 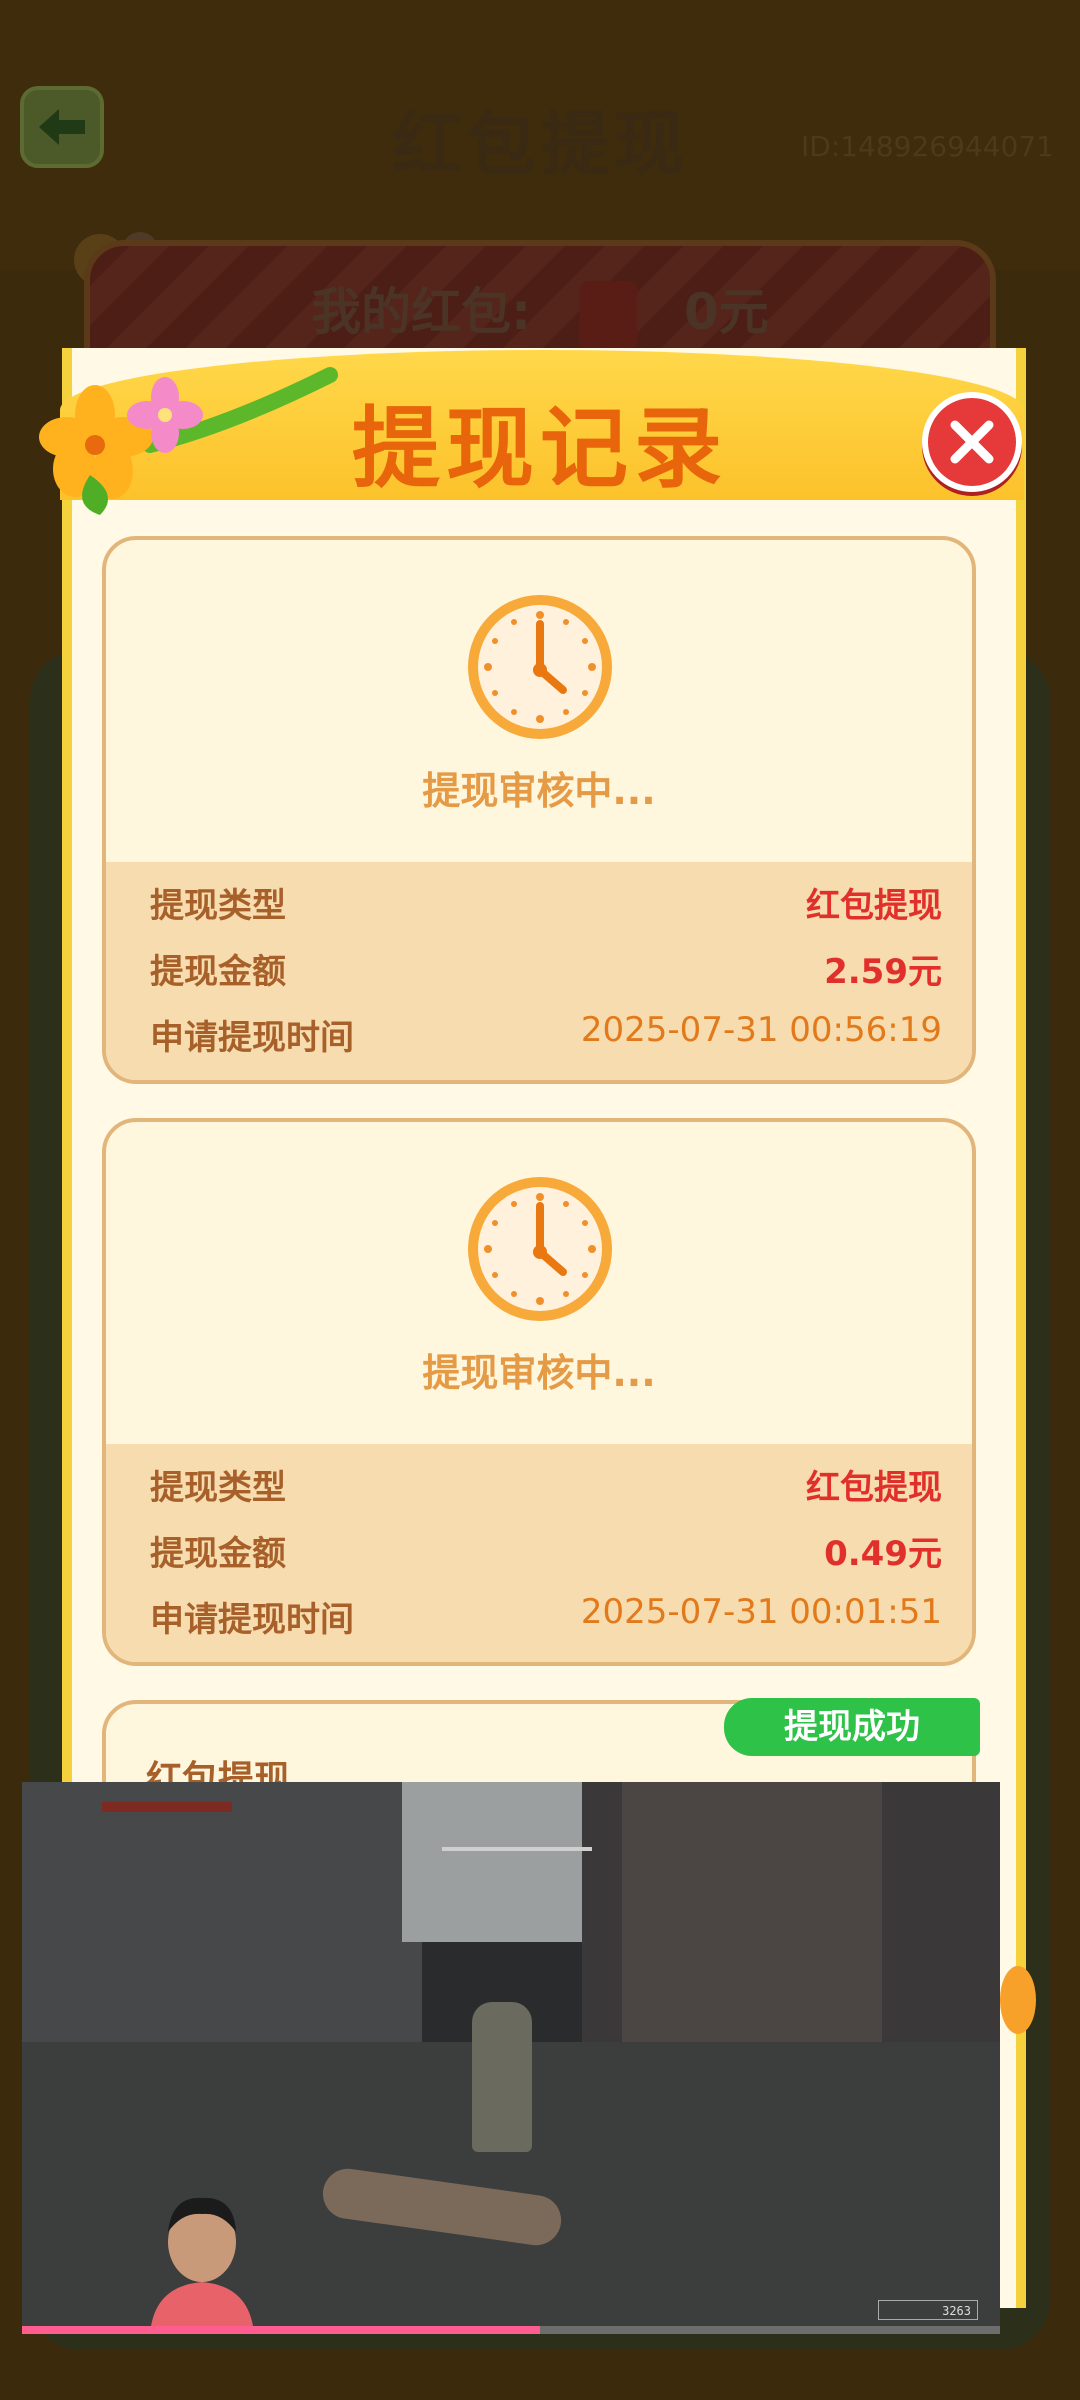 I want to click on amount-value: 2.59元, so click(x=883, y=972).